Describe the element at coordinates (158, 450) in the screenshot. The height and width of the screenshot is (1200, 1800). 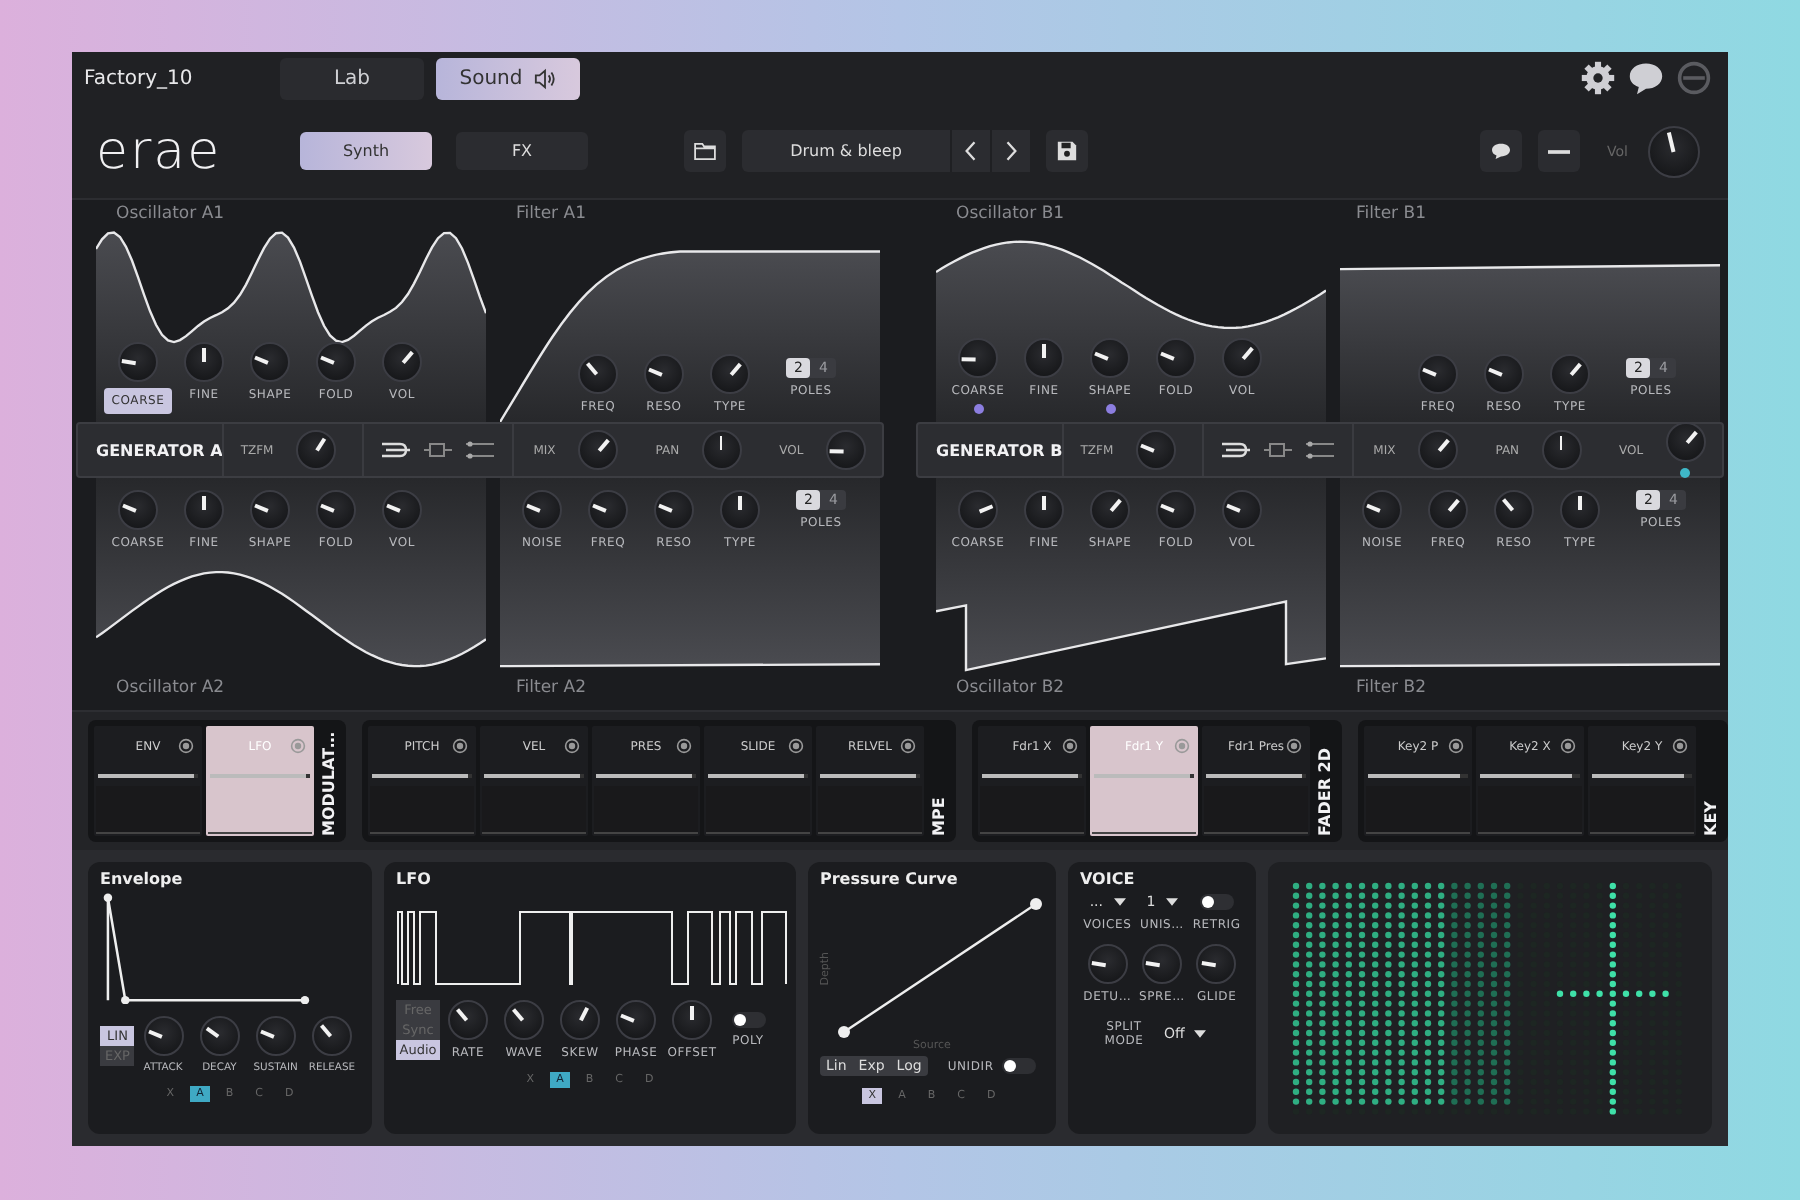
I see `generator-name: GENERATOR A` at that location.